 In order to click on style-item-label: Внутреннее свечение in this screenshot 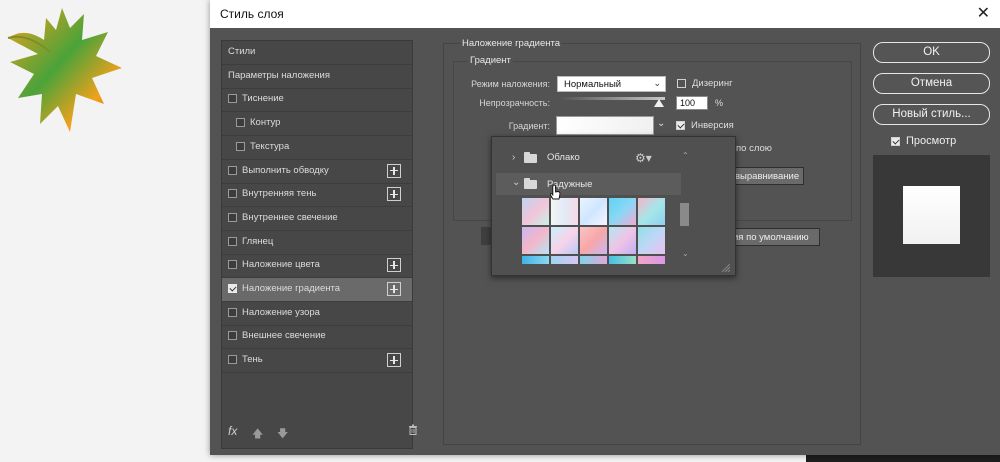, I will do `click(290, 217)`.